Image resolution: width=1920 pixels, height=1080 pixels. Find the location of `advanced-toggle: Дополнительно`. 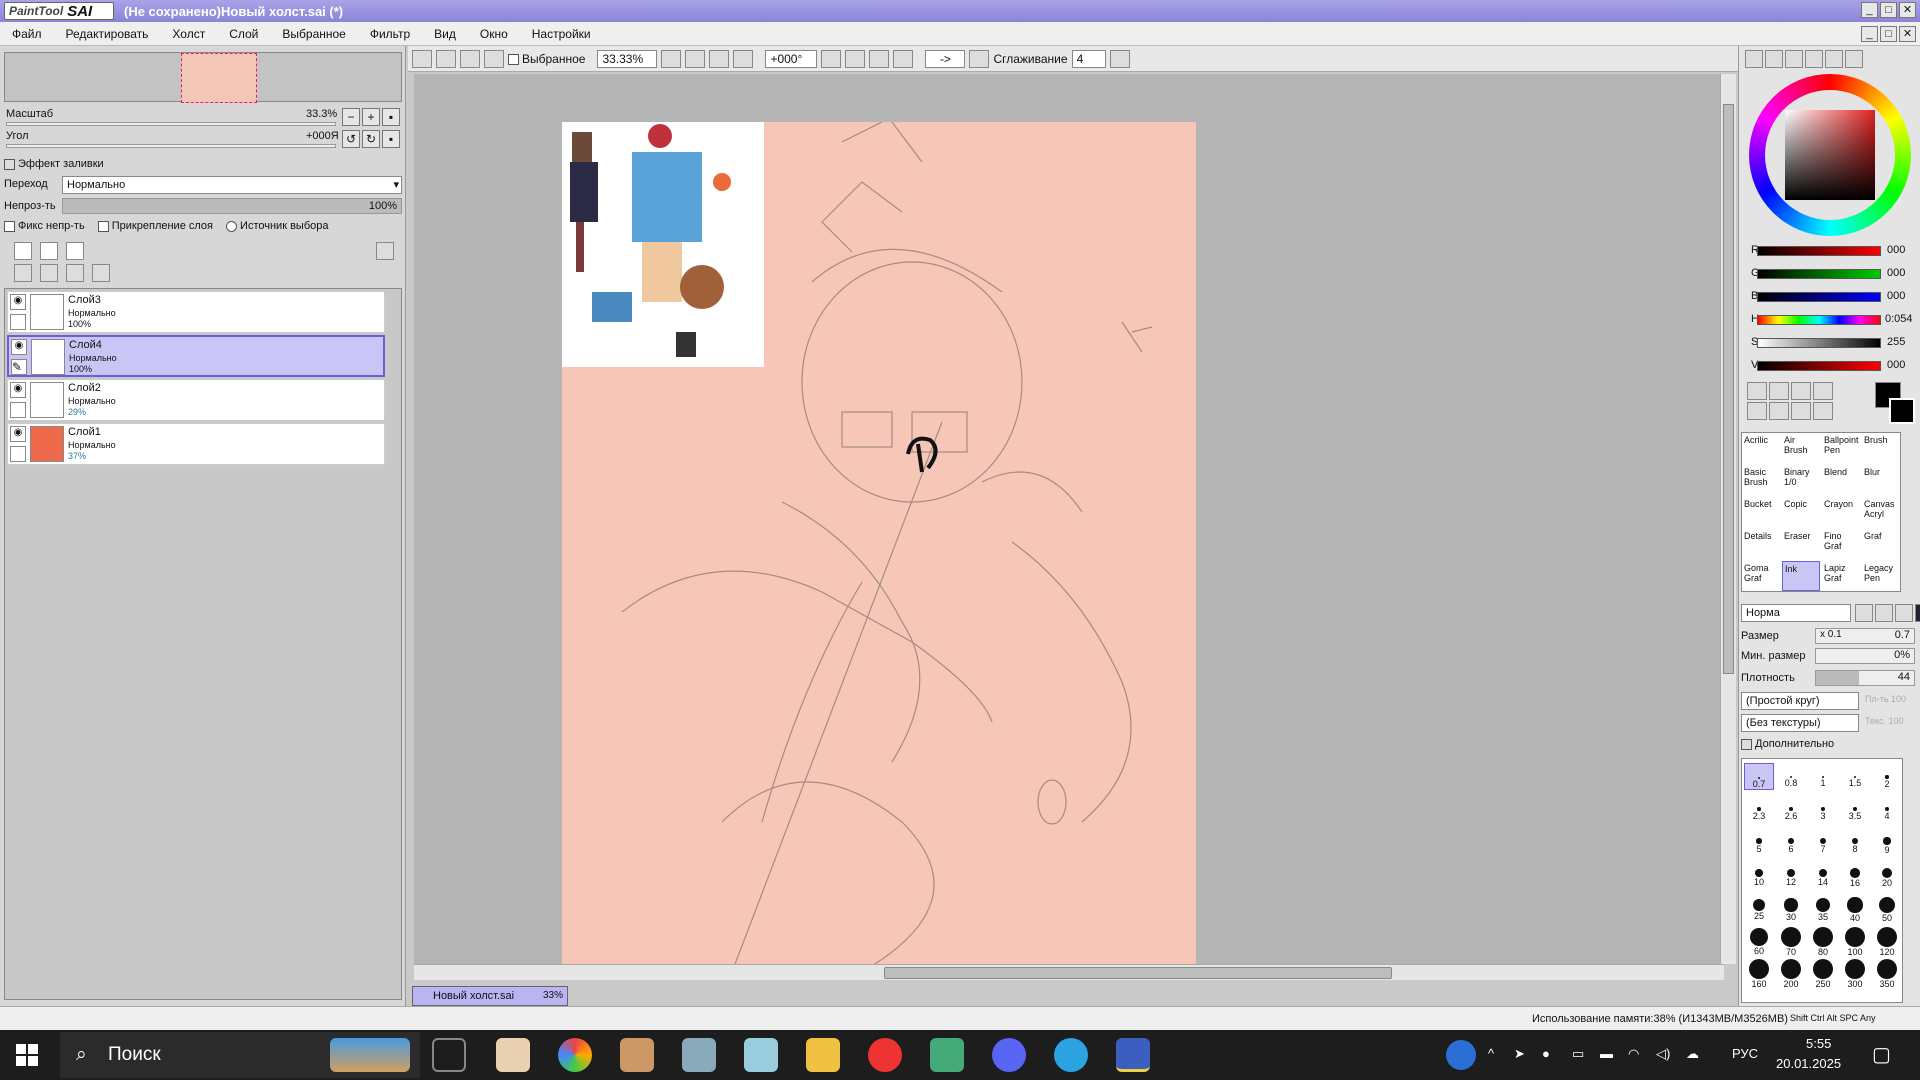

advanced-toggle: Дополнительно is located at coordinates (1787, 744).